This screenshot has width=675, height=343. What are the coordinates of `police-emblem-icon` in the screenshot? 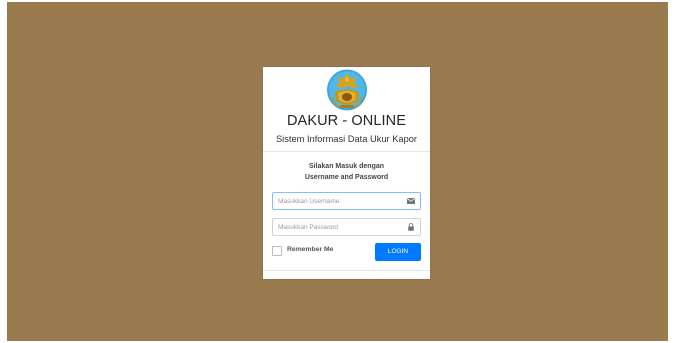 It's located at (347, 89).